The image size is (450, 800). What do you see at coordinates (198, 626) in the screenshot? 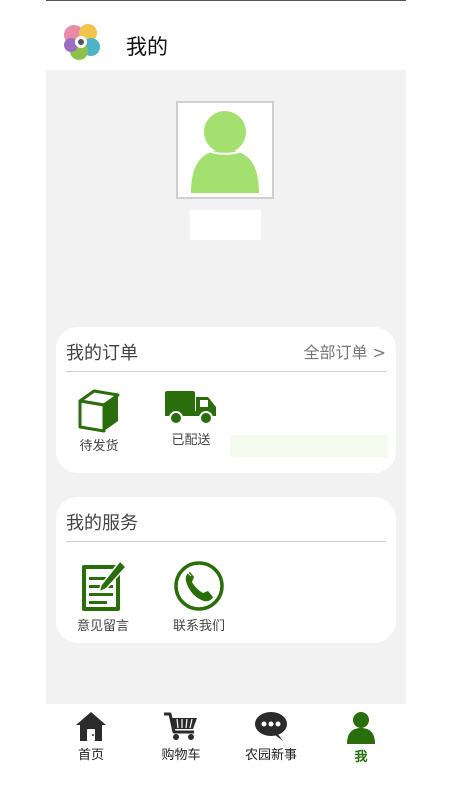
I see `contact-us-label: 联系我们` at bounding box center [198, 626].